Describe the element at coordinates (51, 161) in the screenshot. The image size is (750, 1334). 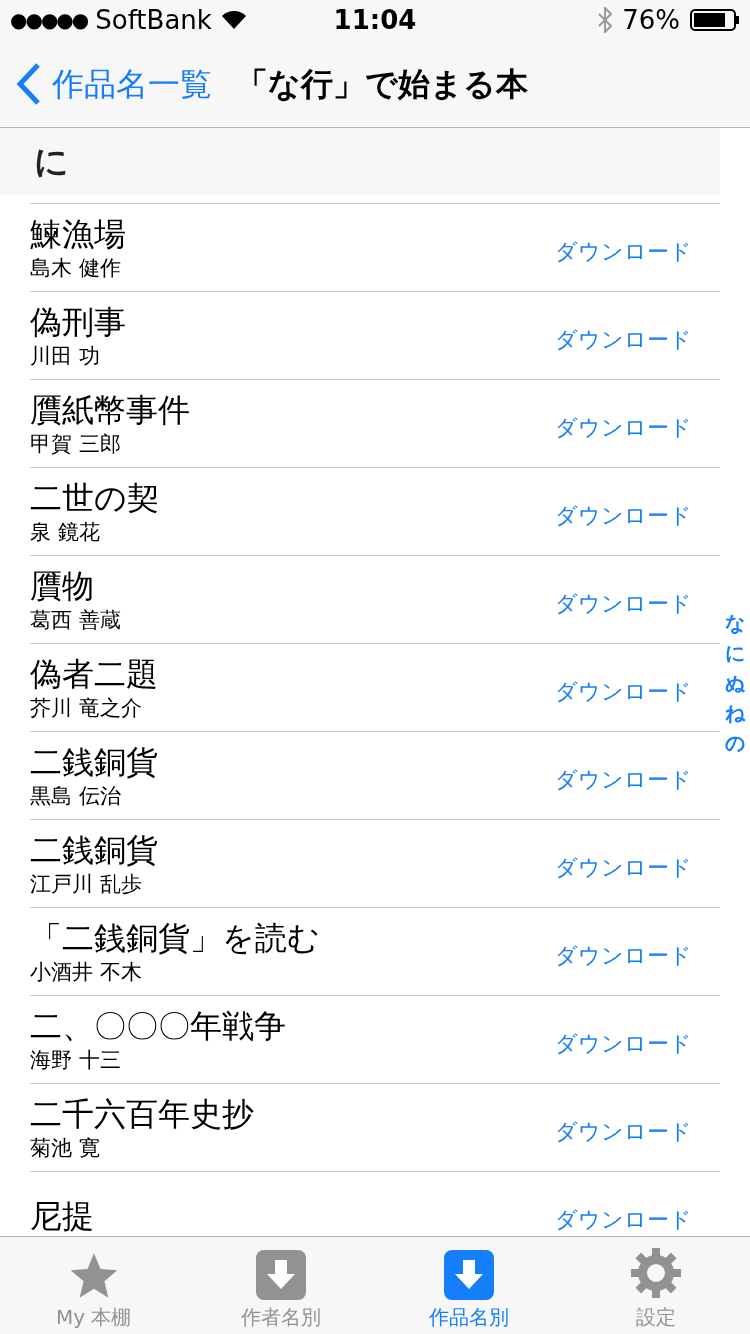
I see `section-header: に` at that location.